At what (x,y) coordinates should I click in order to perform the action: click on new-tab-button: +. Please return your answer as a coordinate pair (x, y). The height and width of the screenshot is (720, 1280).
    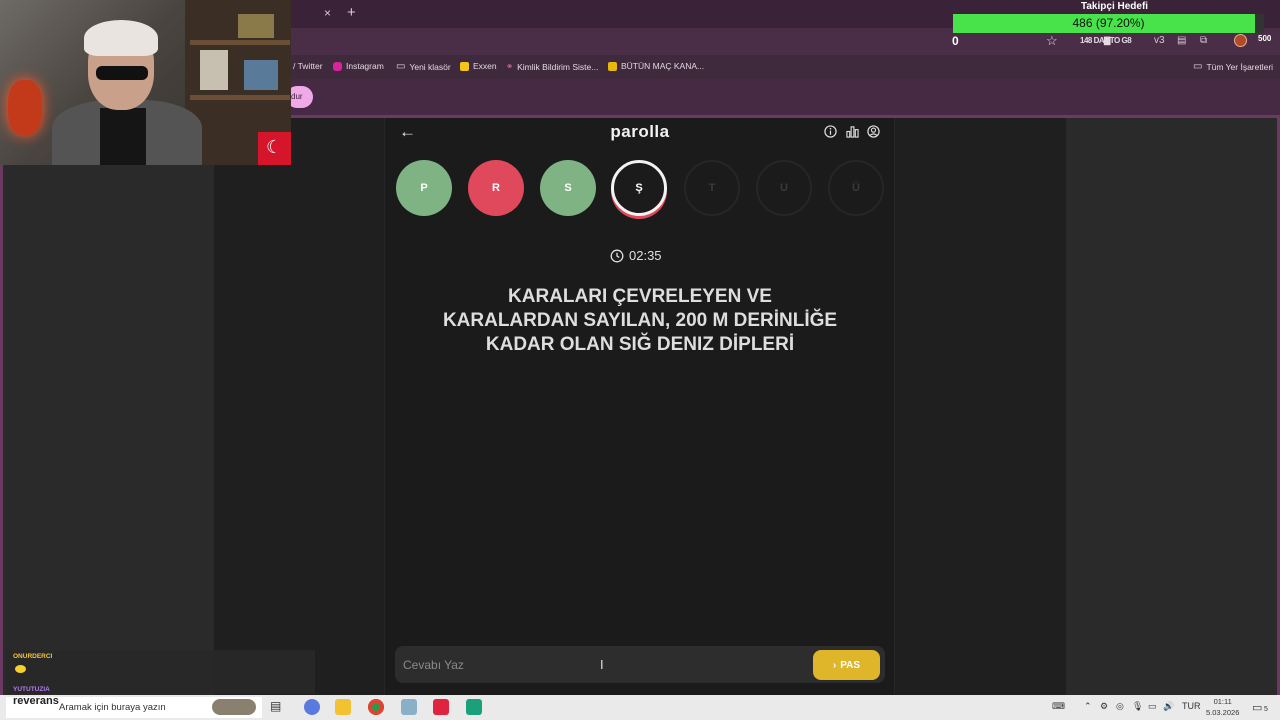
    Looking at the image, I should click on (351, 12).